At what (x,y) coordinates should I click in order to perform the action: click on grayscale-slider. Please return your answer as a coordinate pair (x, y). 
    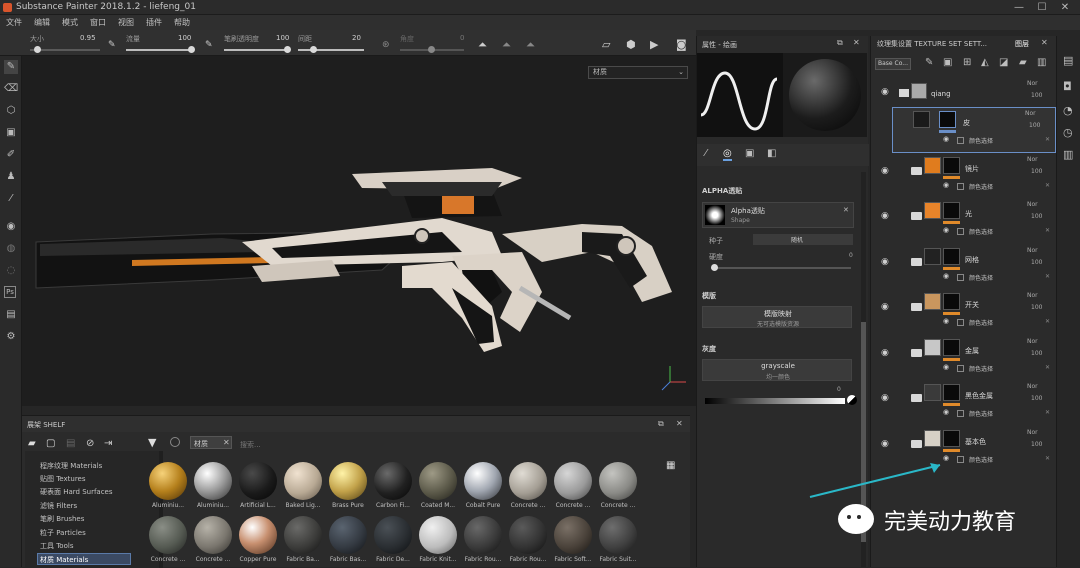
    Looking at the image, I should click on (775, 401).